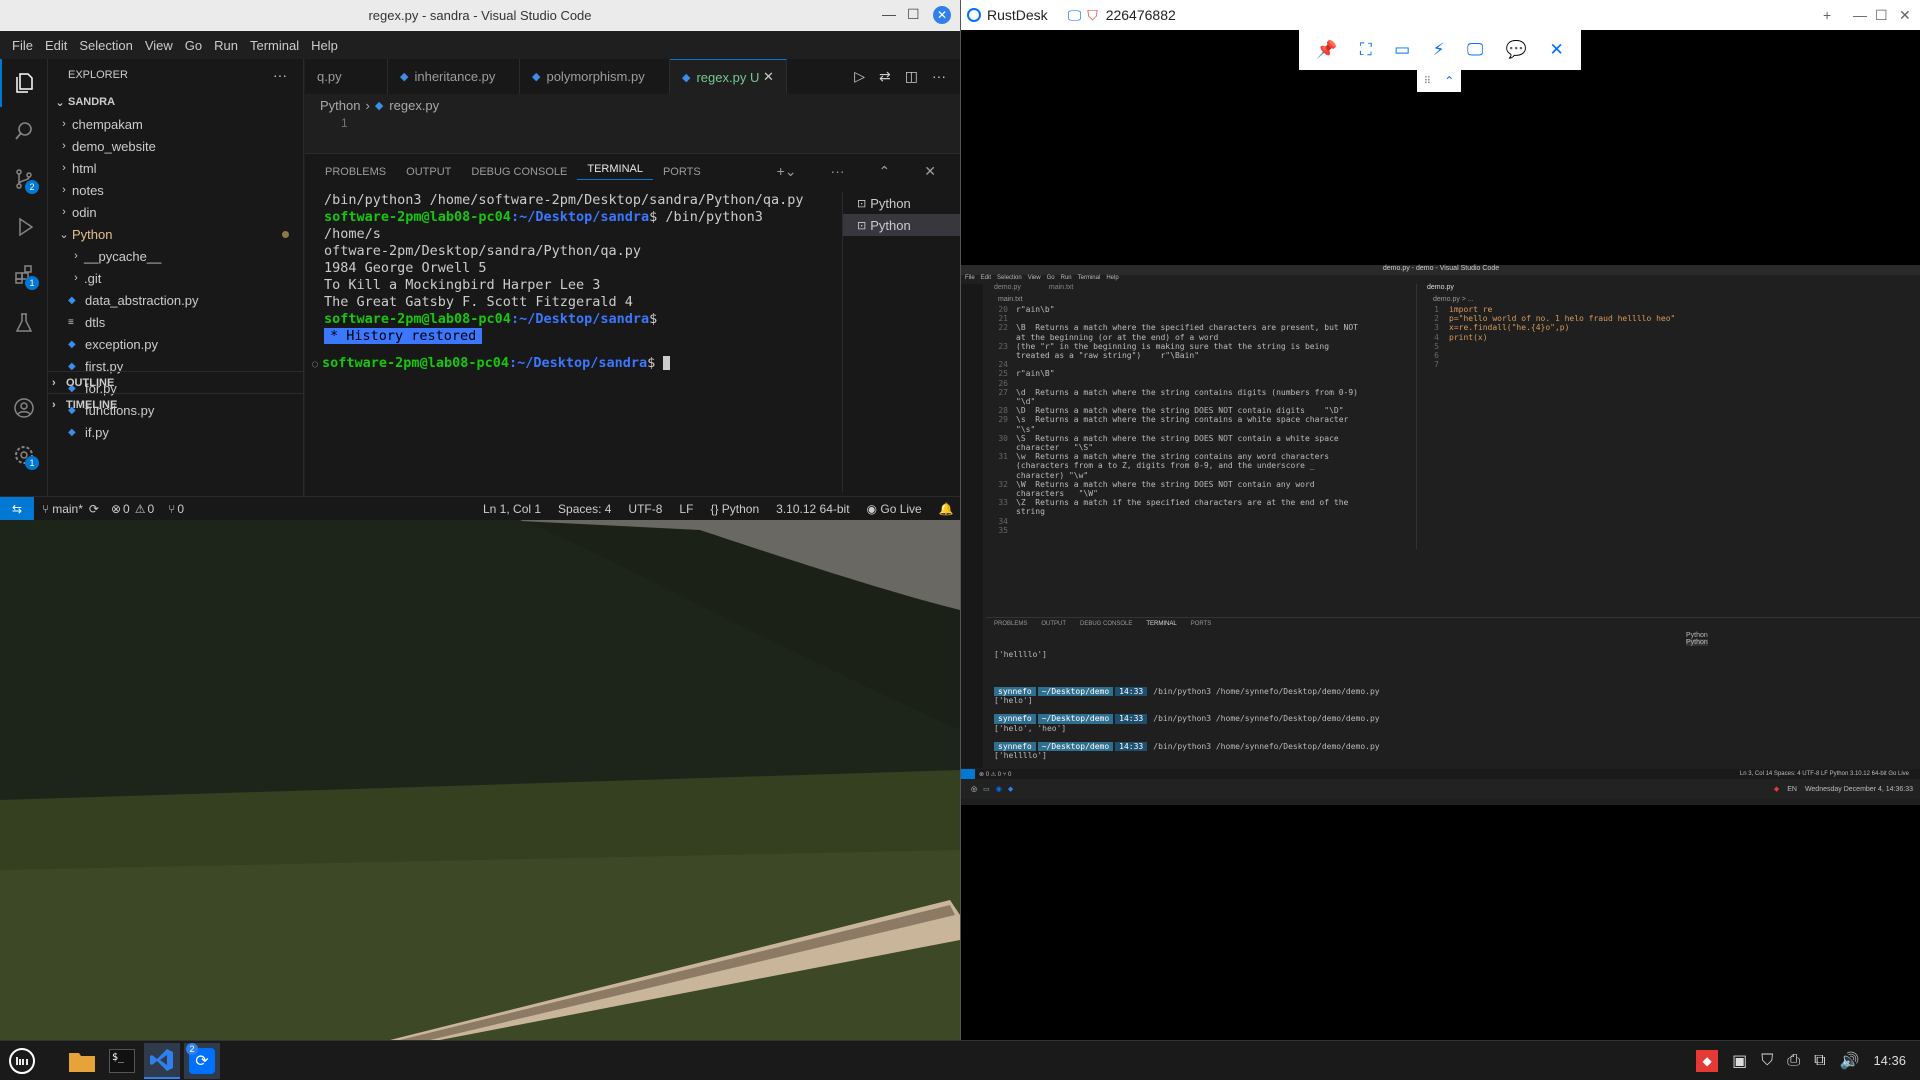 The image size is (1920, 1080). I want to click on notifications-bell-icon: 🔔, so click(946, 509).